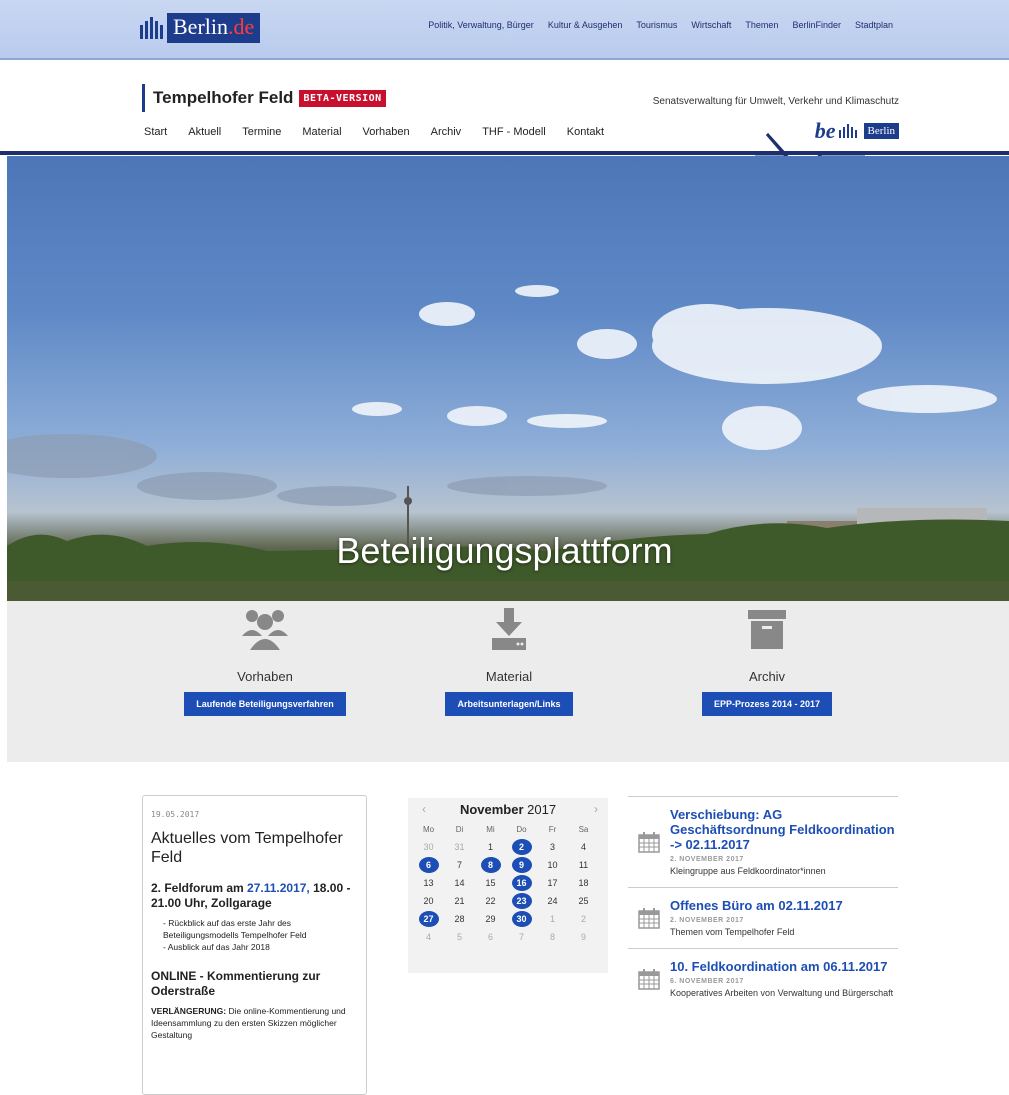 Image resolution: width=1009 pixels, height=1095 pixels. I want to click on calendar-weekday: Mi, so click(490, 829).